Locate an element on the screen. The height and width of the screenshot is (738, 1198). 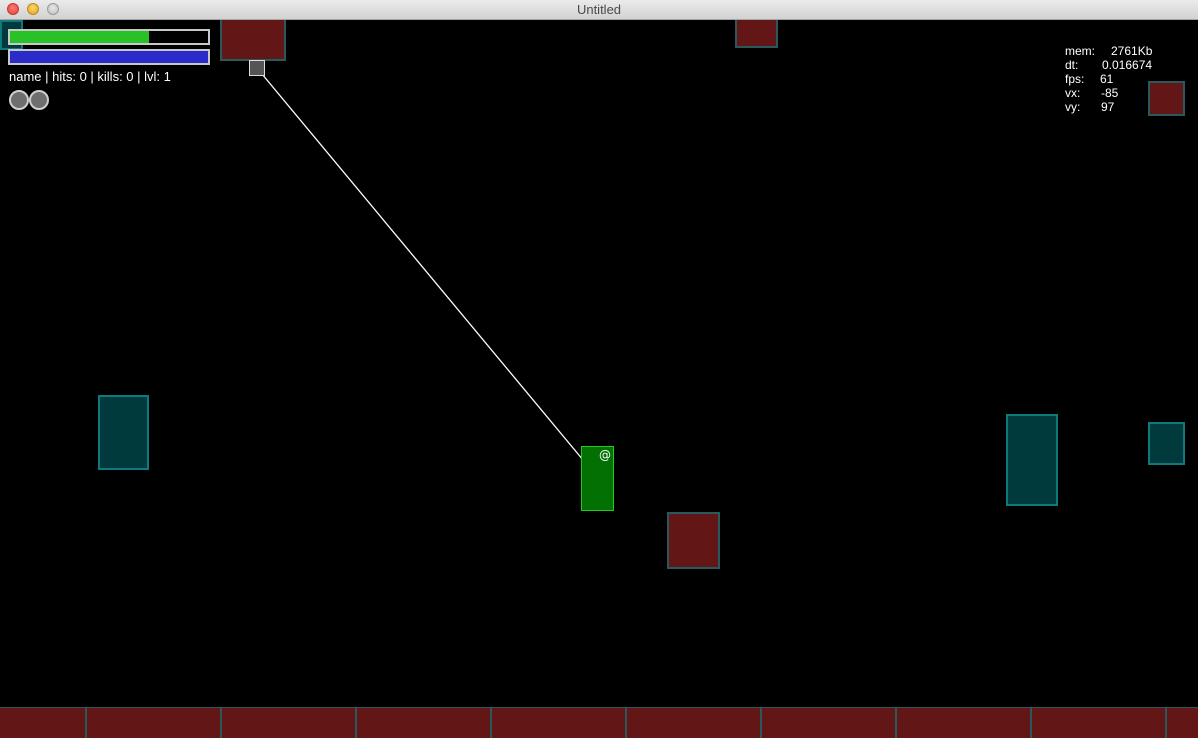
energy-bar is located at coordinates (109, 57).